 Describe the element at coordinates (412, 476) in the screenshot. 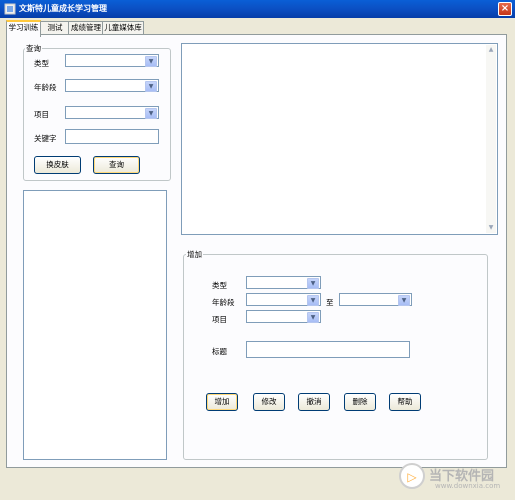

I see `watermark-logo-icon: ▷` at that location.